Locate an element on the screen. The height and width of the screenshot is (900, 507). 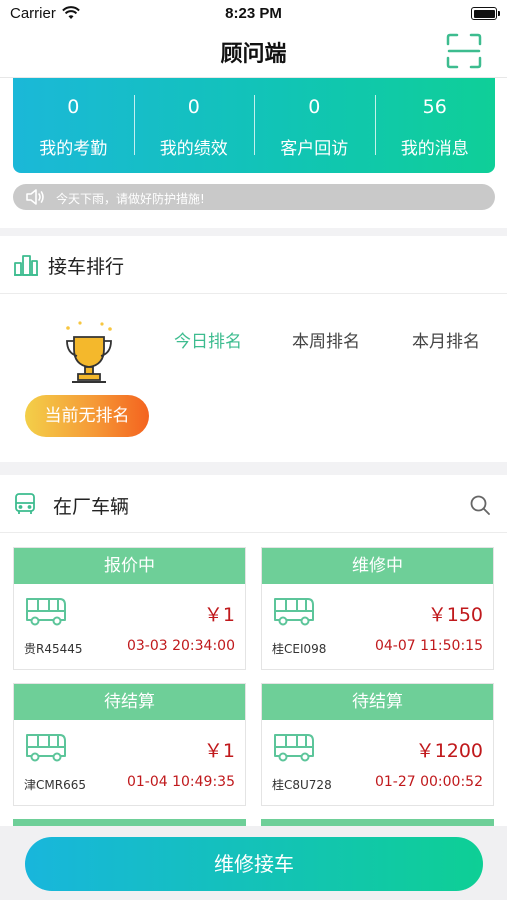
scan-icon is located at coordinates (464, 51).